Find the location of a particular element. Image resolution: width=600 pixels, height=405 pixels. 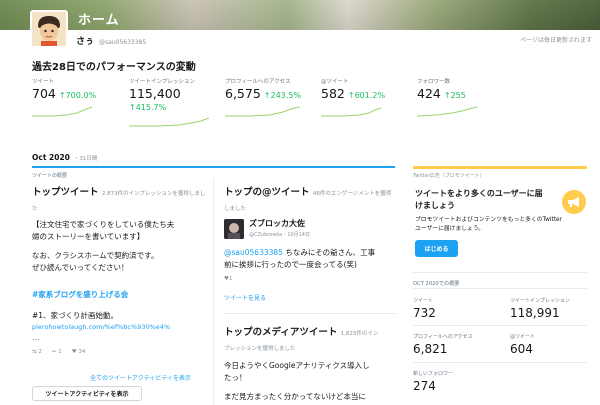

summary-value: 118,991 is located at coordinates (535, 313).